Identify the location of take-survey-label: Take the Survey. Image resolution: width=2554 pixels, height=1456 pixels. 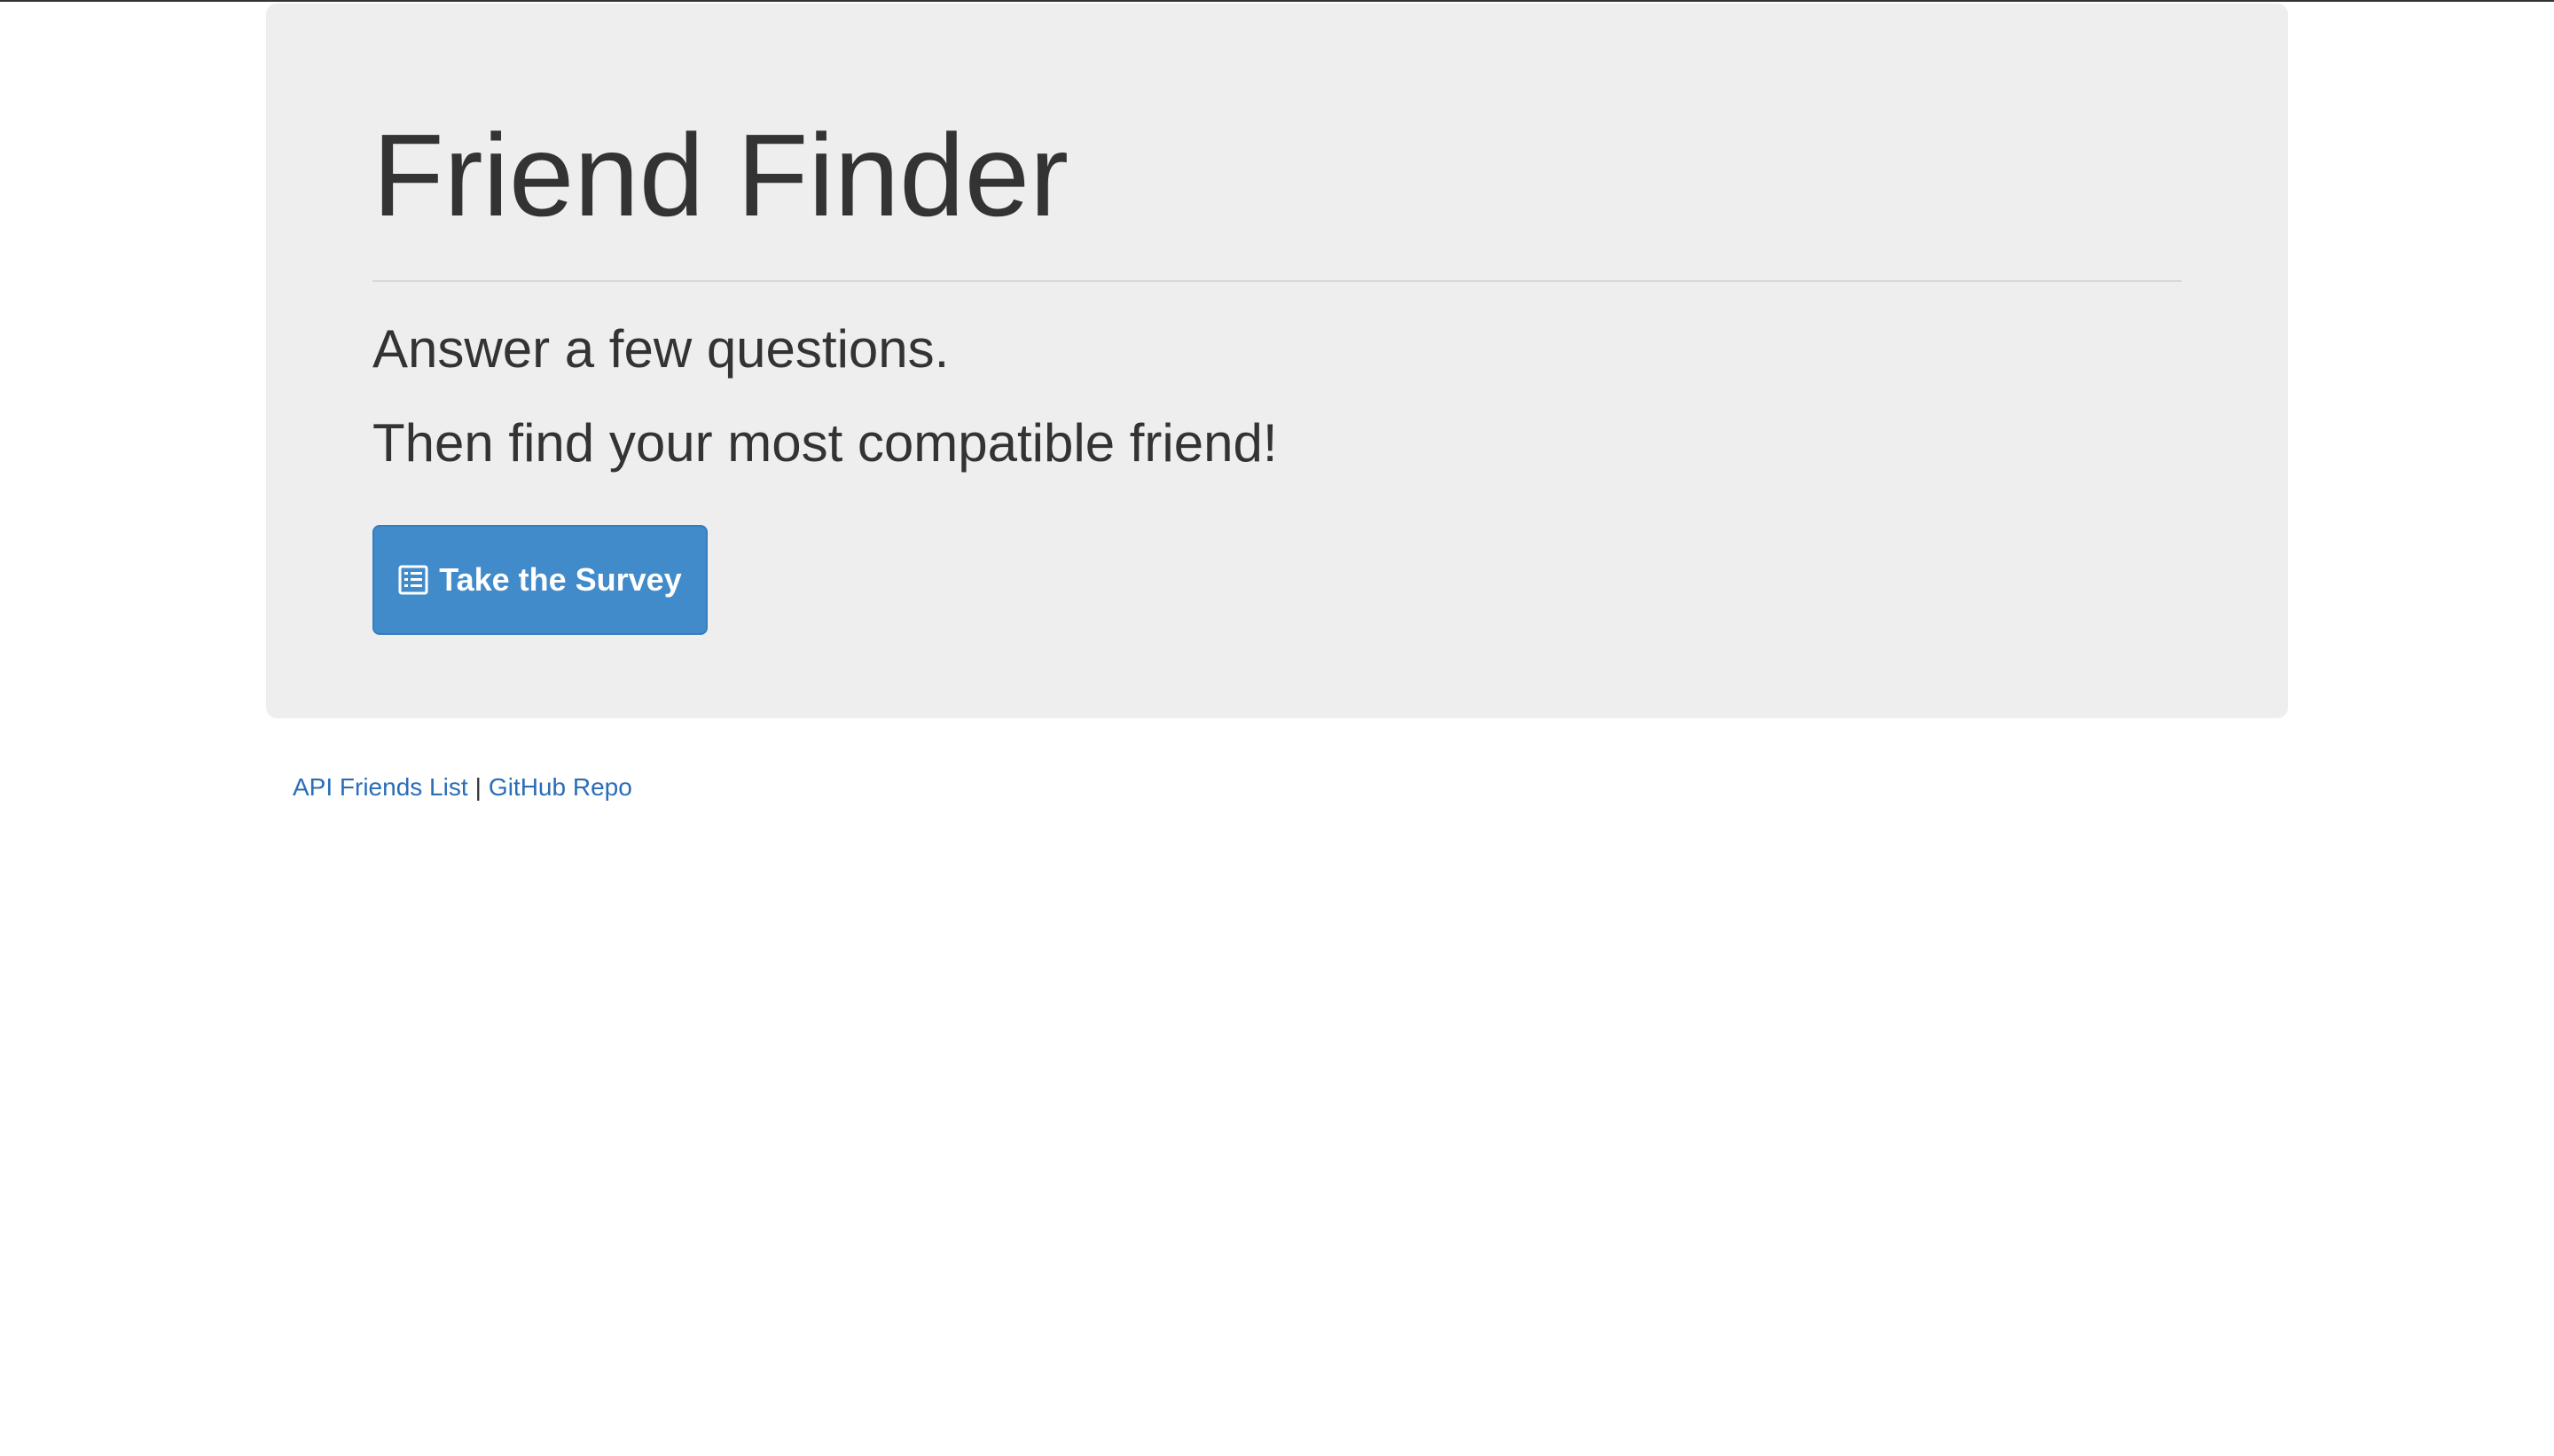
(560, 579).